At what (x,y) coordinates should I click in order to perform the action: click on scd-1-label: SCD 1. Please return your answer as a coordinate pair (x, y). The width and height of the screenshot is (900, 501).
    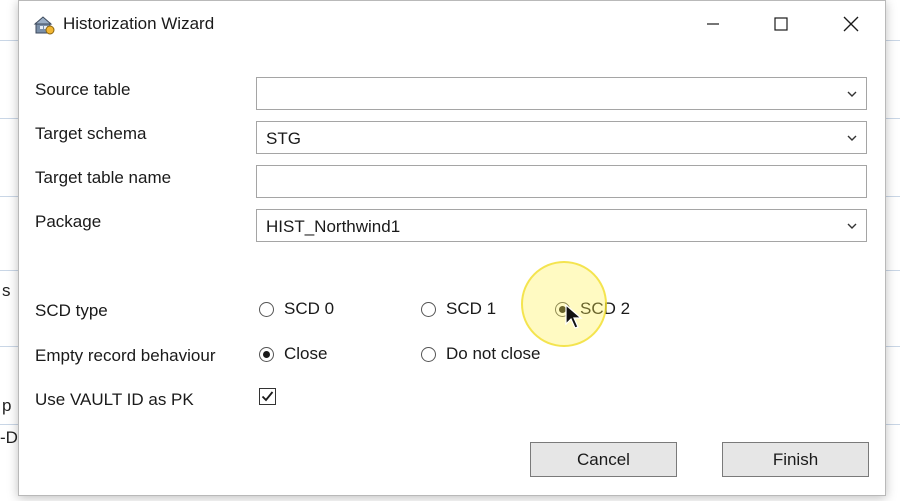
    Looking at the image, I should click on (471, 308).